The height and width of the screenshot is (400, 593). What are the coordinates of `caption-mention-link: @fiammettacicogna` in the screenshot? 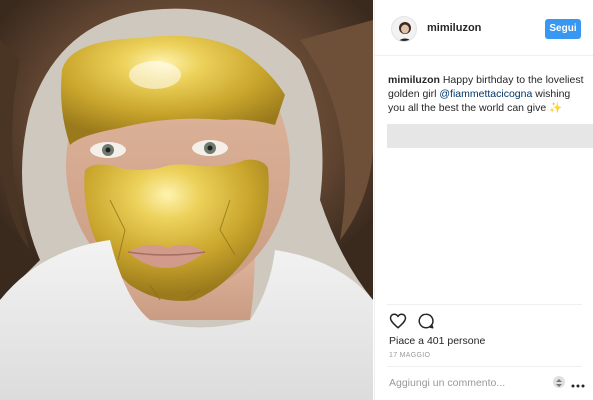 It's located at (485, 94).